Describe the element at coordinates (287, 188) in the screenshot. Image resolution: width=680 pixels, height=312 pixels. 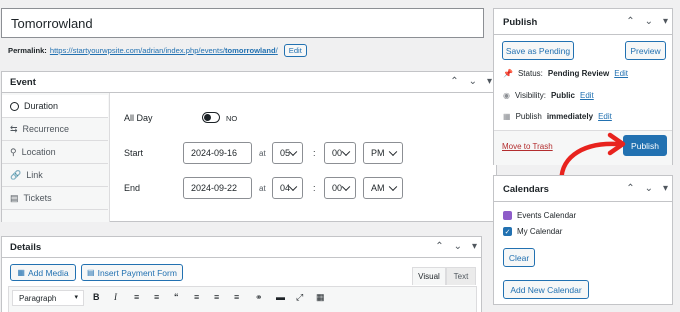
I see `end-hour-select: 04` at that location.